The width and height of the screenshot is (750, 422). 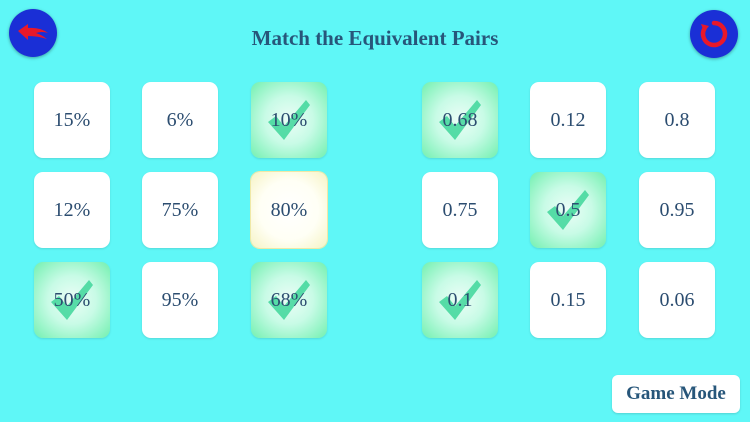 I want to click on percent-tile-label: 75%, so click(x=180, y=209).